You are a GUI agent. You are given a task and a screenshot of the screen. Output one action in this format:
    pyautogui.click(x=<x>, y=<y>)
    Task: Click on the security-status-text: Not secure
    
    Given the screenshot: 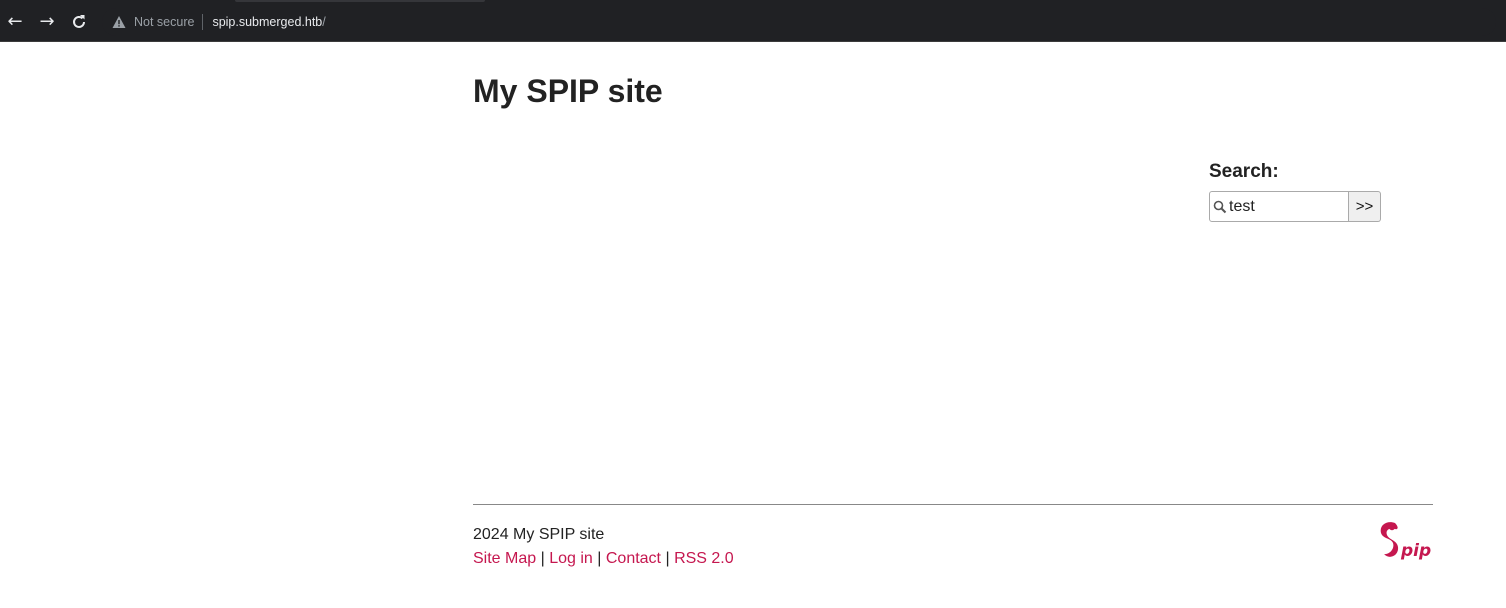 What is the action you would take?
    pyautogui.click(x=164, y=22)
    